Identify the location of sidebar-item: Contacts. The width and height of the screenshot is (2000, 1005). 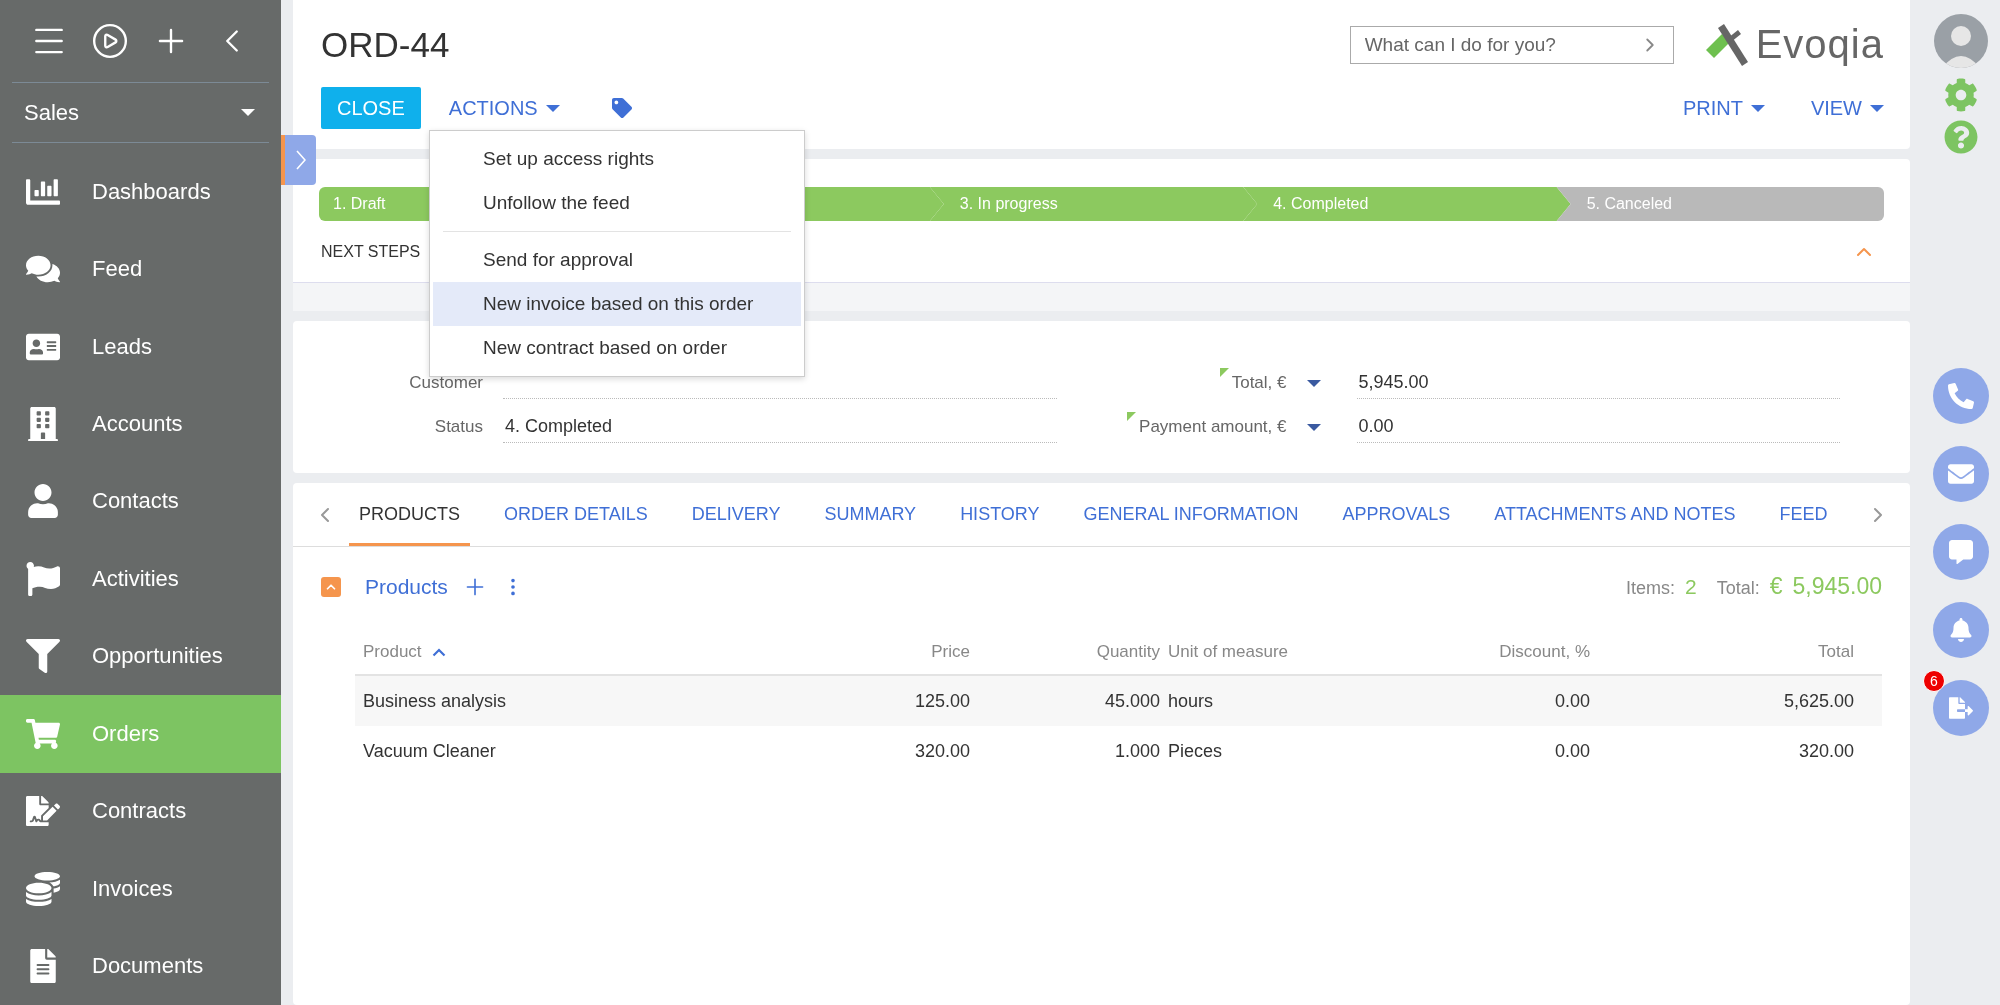
(140, 501).